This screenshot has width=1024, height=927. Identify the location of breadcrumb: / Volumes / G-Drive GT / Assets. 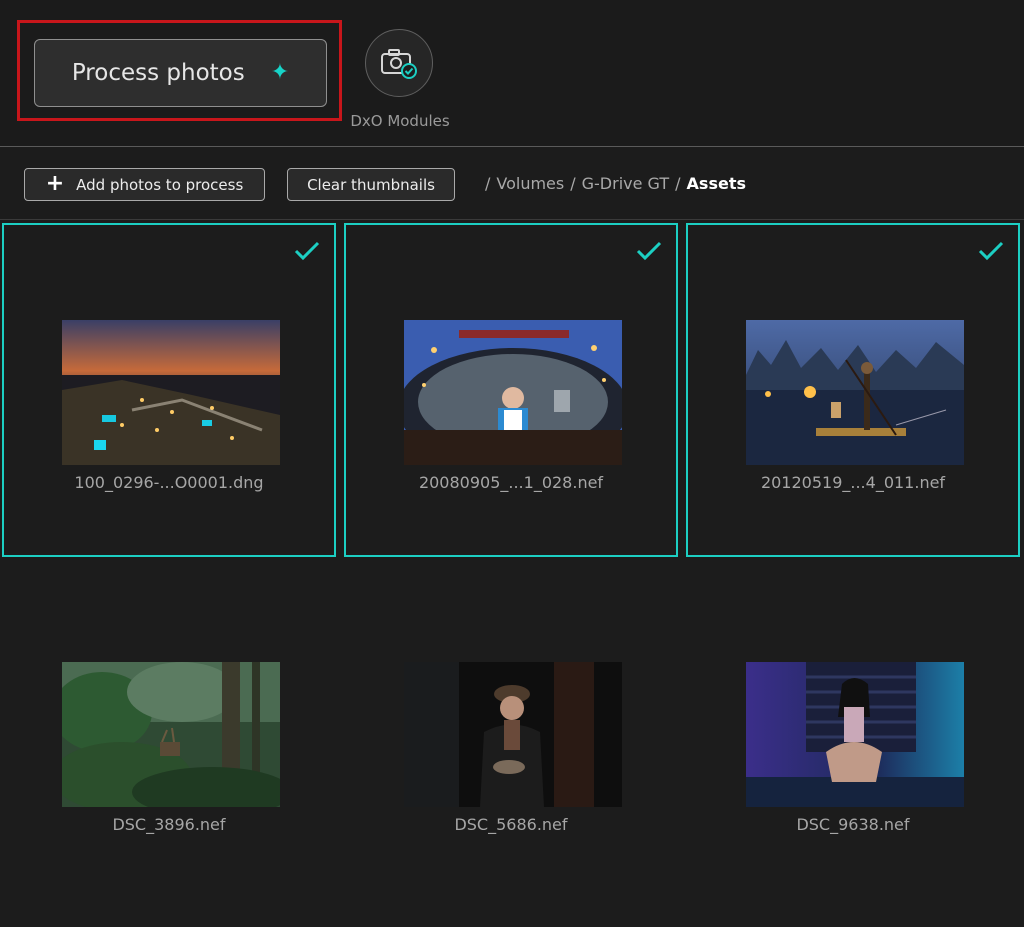
(618, 183).